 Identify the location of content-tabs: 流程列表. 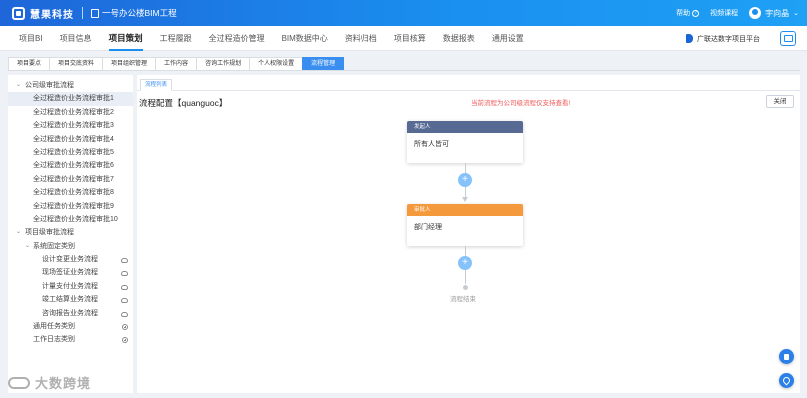
(468, 85).